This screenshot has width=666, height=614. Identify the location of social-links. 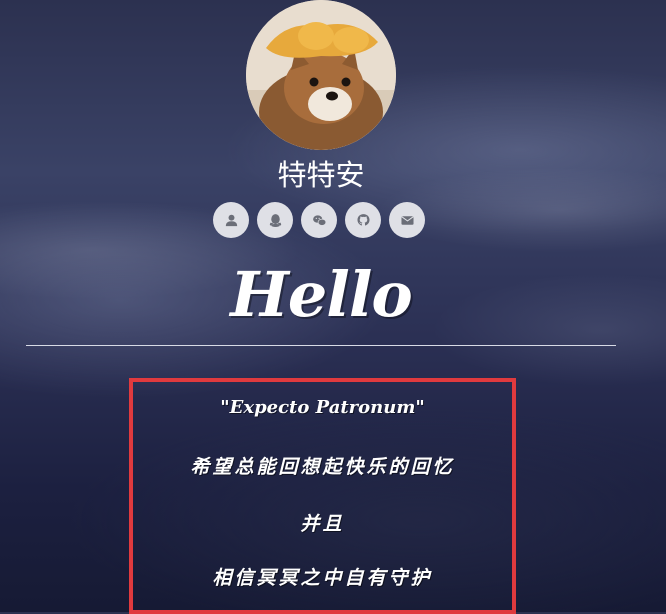
(319, 220).